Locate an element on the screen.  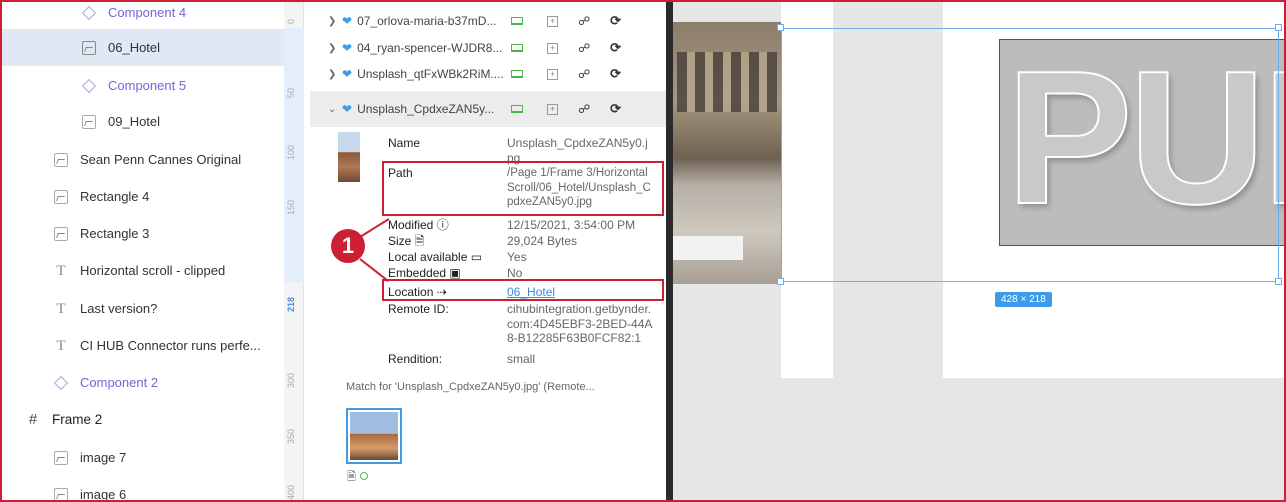
layer-label: image 7 is located at coordinates (103, 457).